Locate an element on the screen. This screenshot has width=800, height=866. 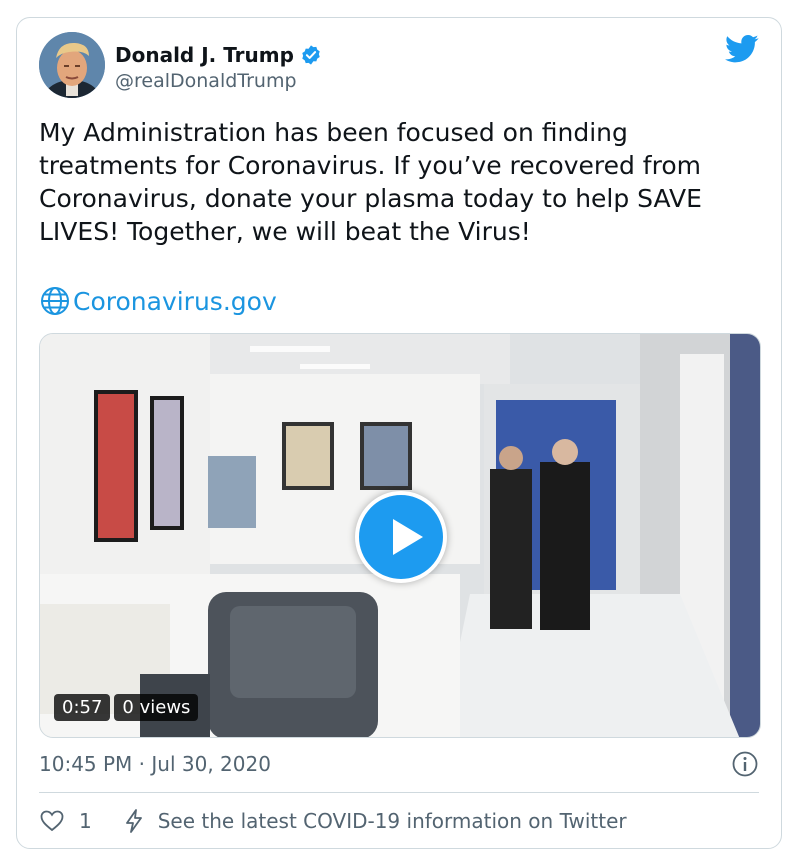
link-text: Coronavirus.gov is located at coordinates (175, 301).